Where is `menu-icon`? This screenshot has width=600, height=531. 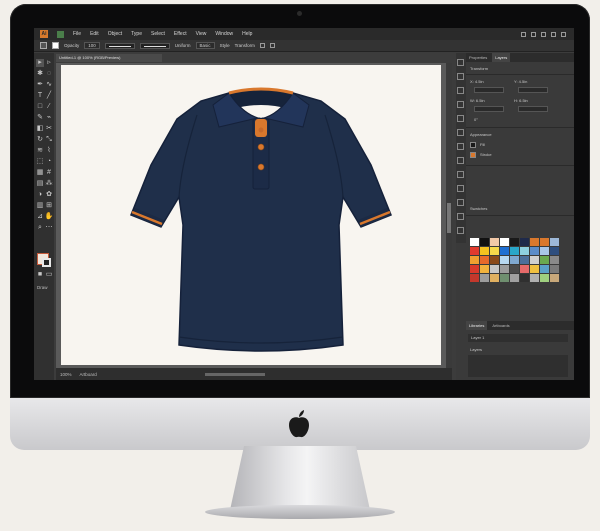 menu-icon is located at coordinates (272, 45).